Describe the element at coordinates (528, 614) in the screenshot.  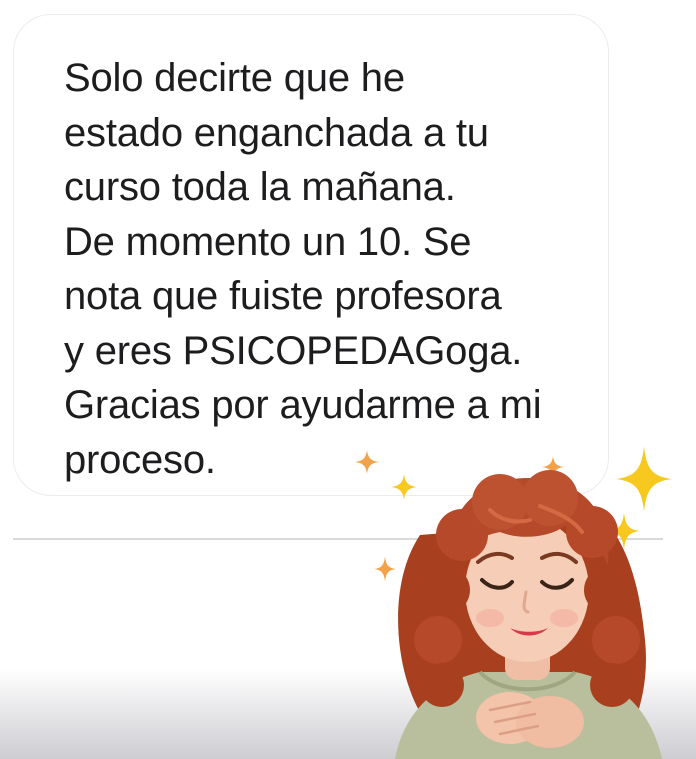
I see `avatar-sticker-heart-hands-icon` at that location.